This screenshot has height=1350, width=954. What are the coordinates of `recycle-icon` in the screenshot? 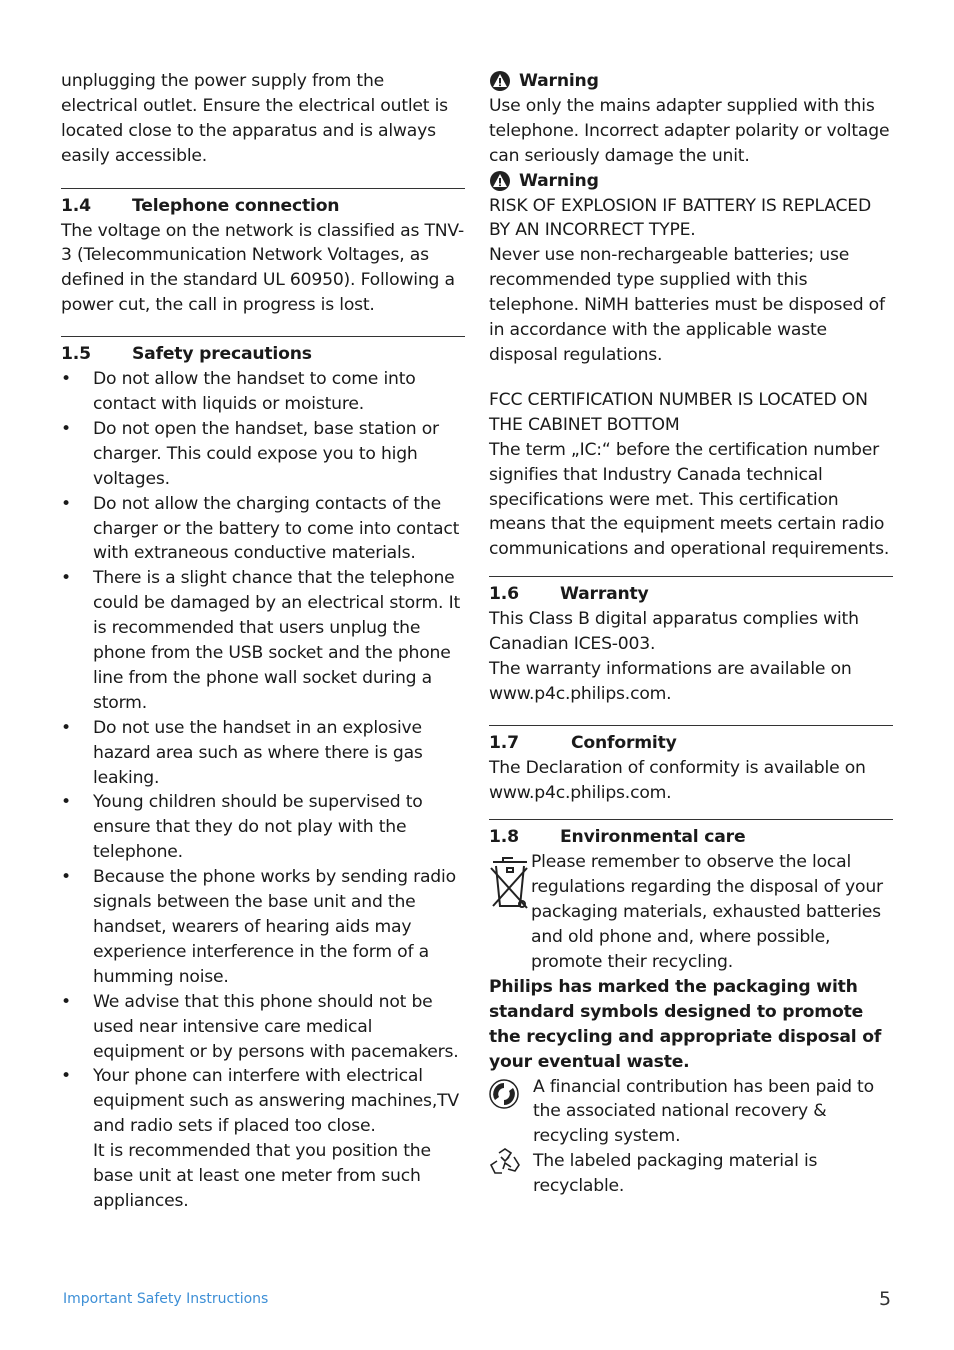 It's located at (504, 1161).